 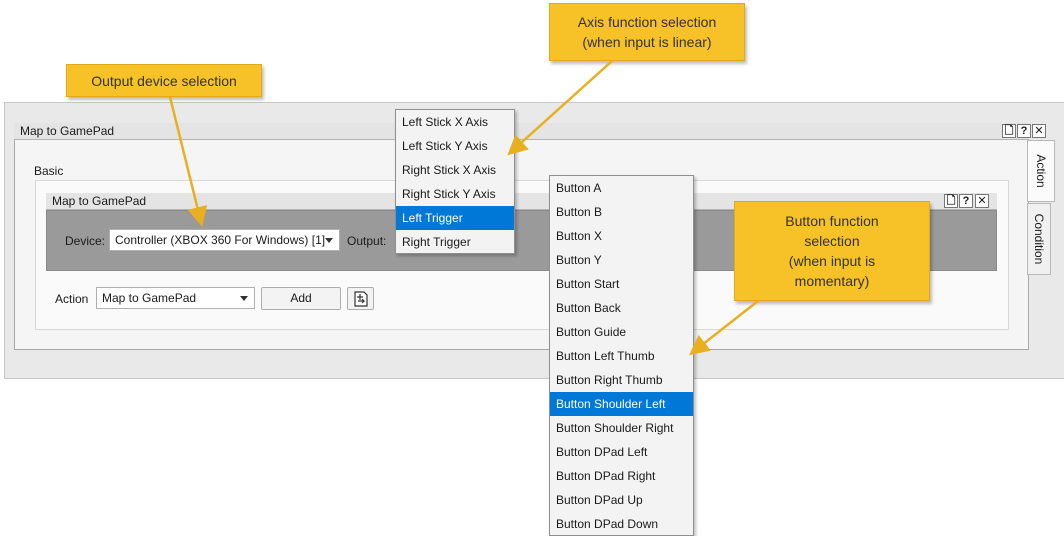 I want to click on arrow-to-axis-menu, so click(x=560, y=108).